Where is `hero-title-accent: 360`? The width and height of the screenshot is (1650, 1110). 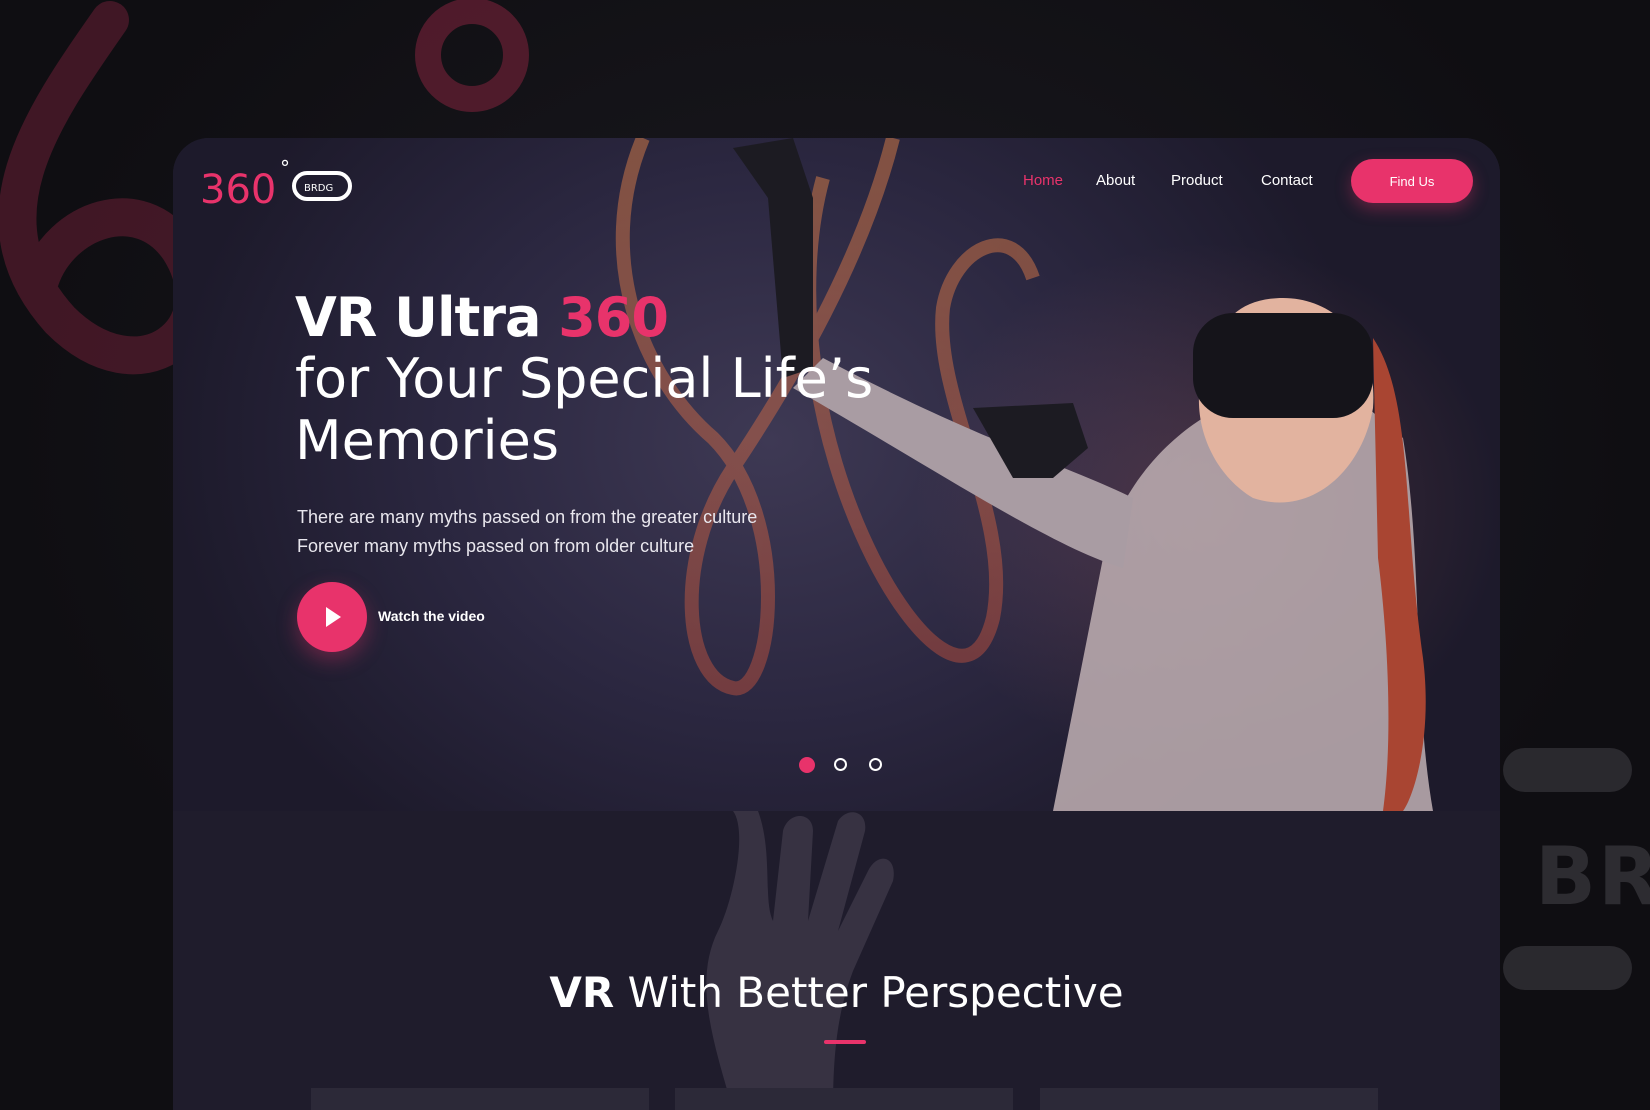
hero-title-accent: 360 is located at coordinates (613, 317).